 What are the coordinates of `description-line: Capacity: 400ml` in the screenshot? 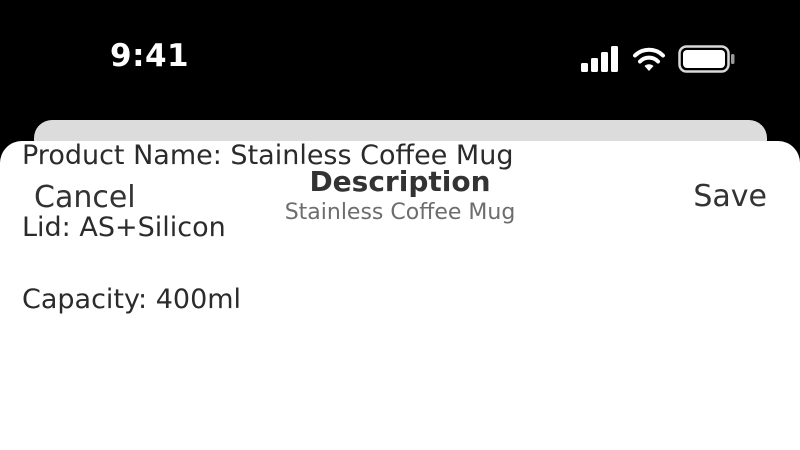 It's located at (132, 299).